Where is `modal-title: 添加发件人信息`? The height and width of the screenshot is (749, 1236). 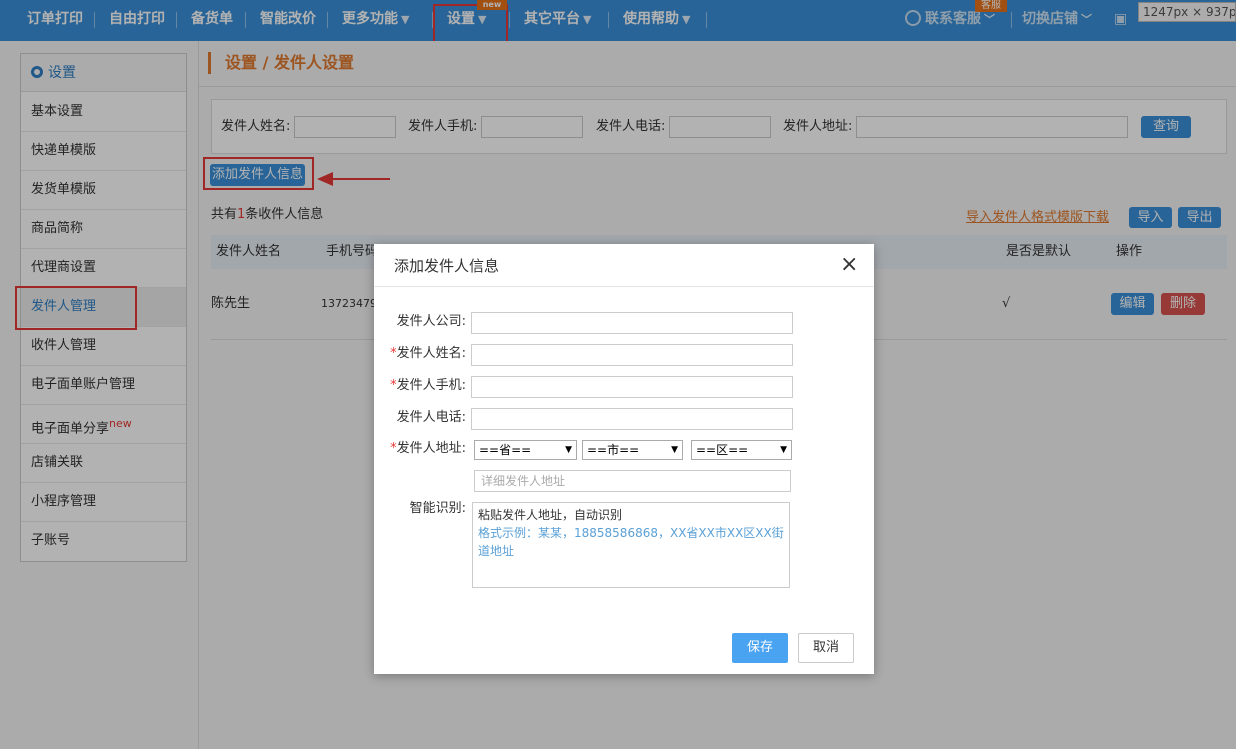 modal-title: 添加发件人信息 is located at coordinates (447, 266).